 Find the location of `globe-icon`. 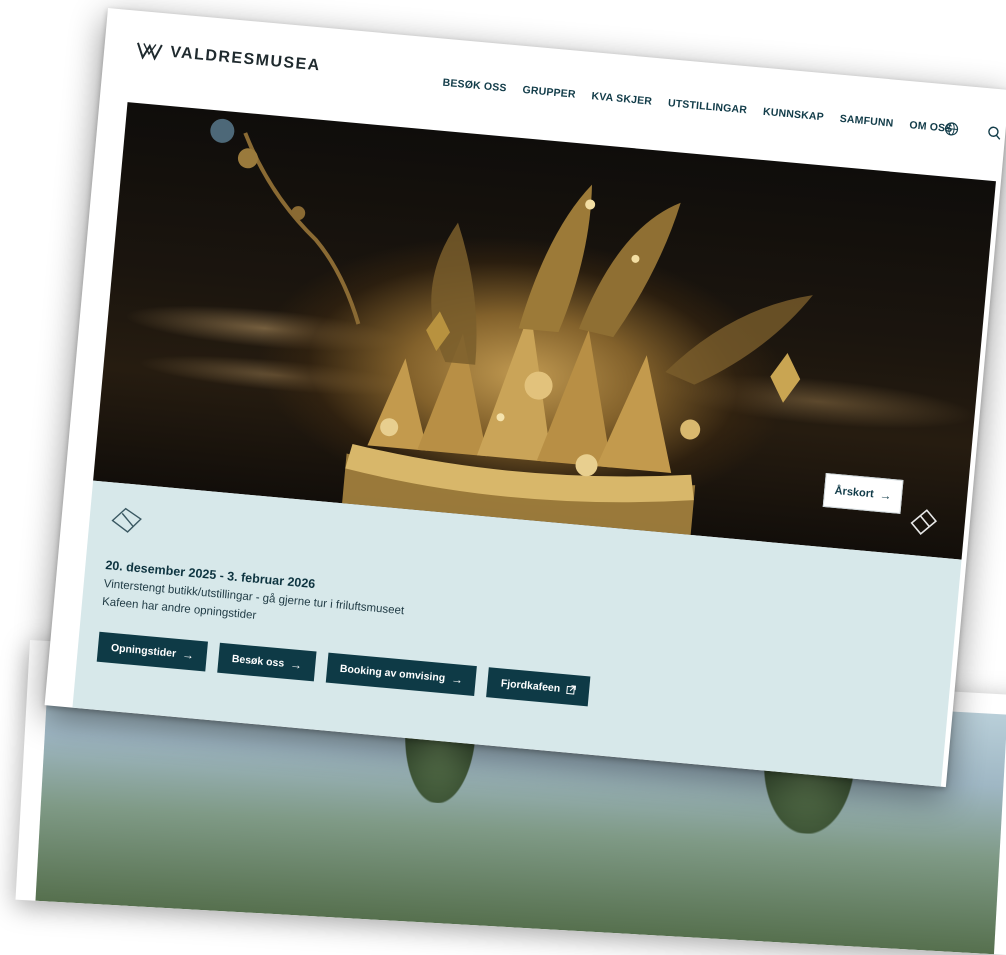

globe-icon is located at coordinates (951, 128).